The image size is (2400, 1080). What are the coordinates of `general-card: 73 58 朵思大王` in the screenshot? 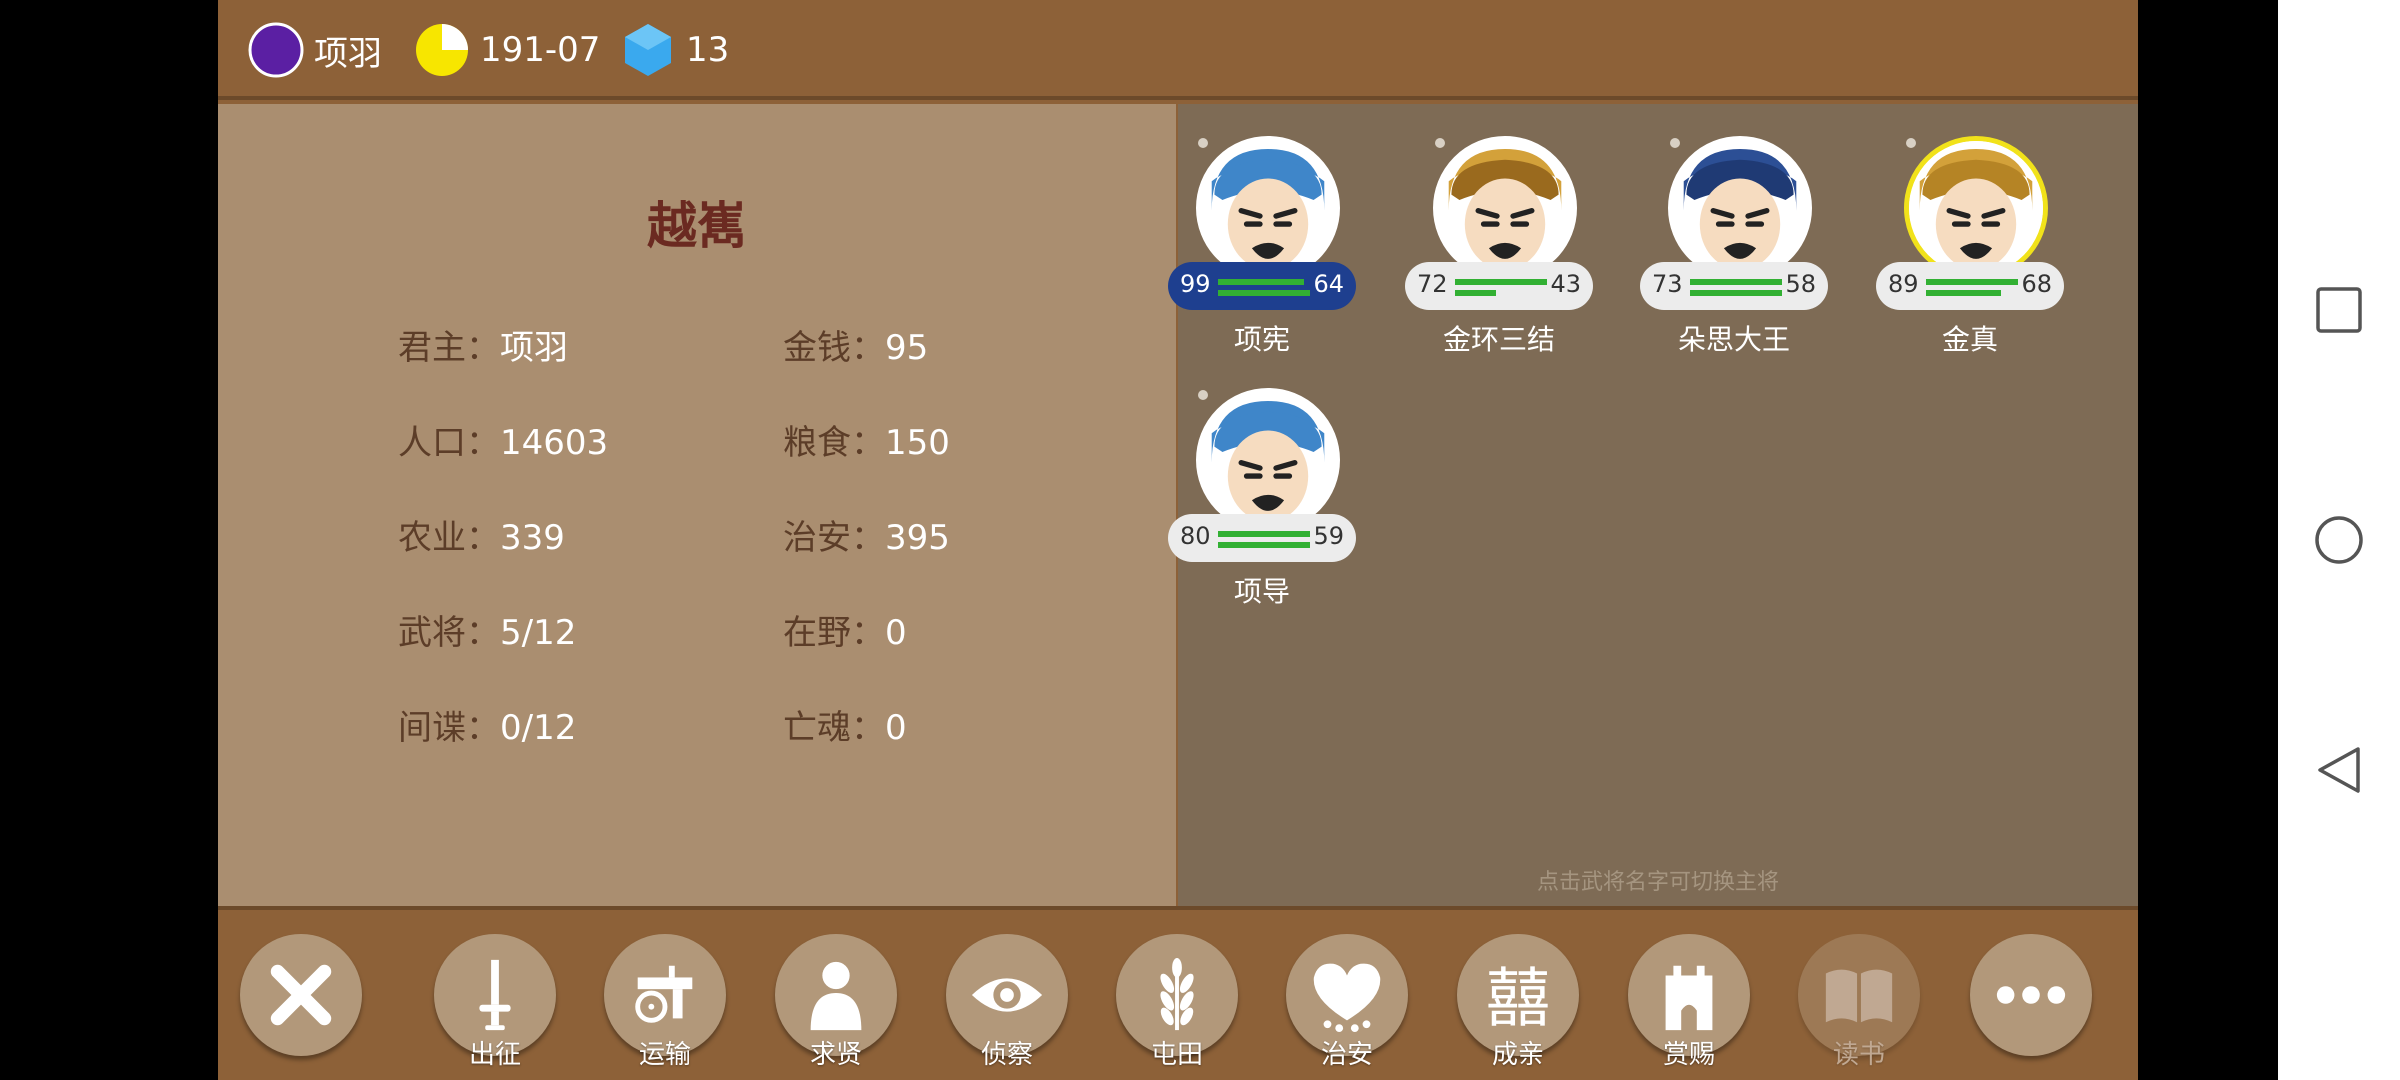 It's located at (1740, 232).